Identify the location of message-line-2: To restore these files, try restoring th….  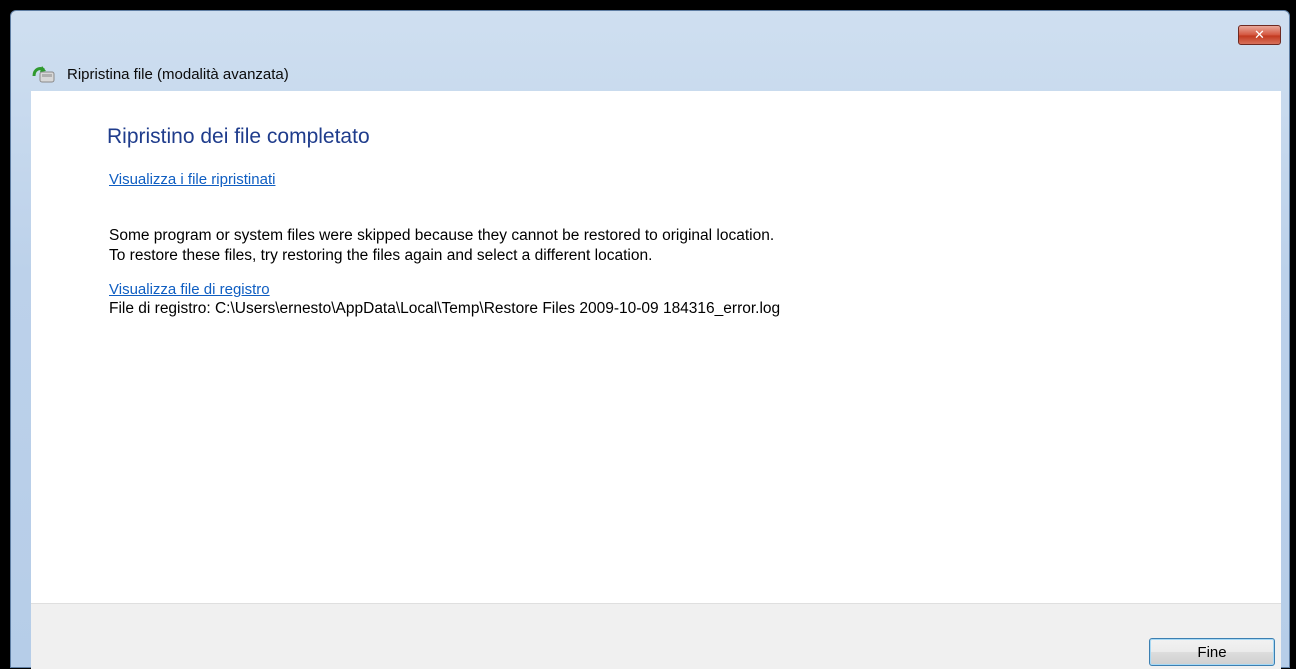
(381, 255).